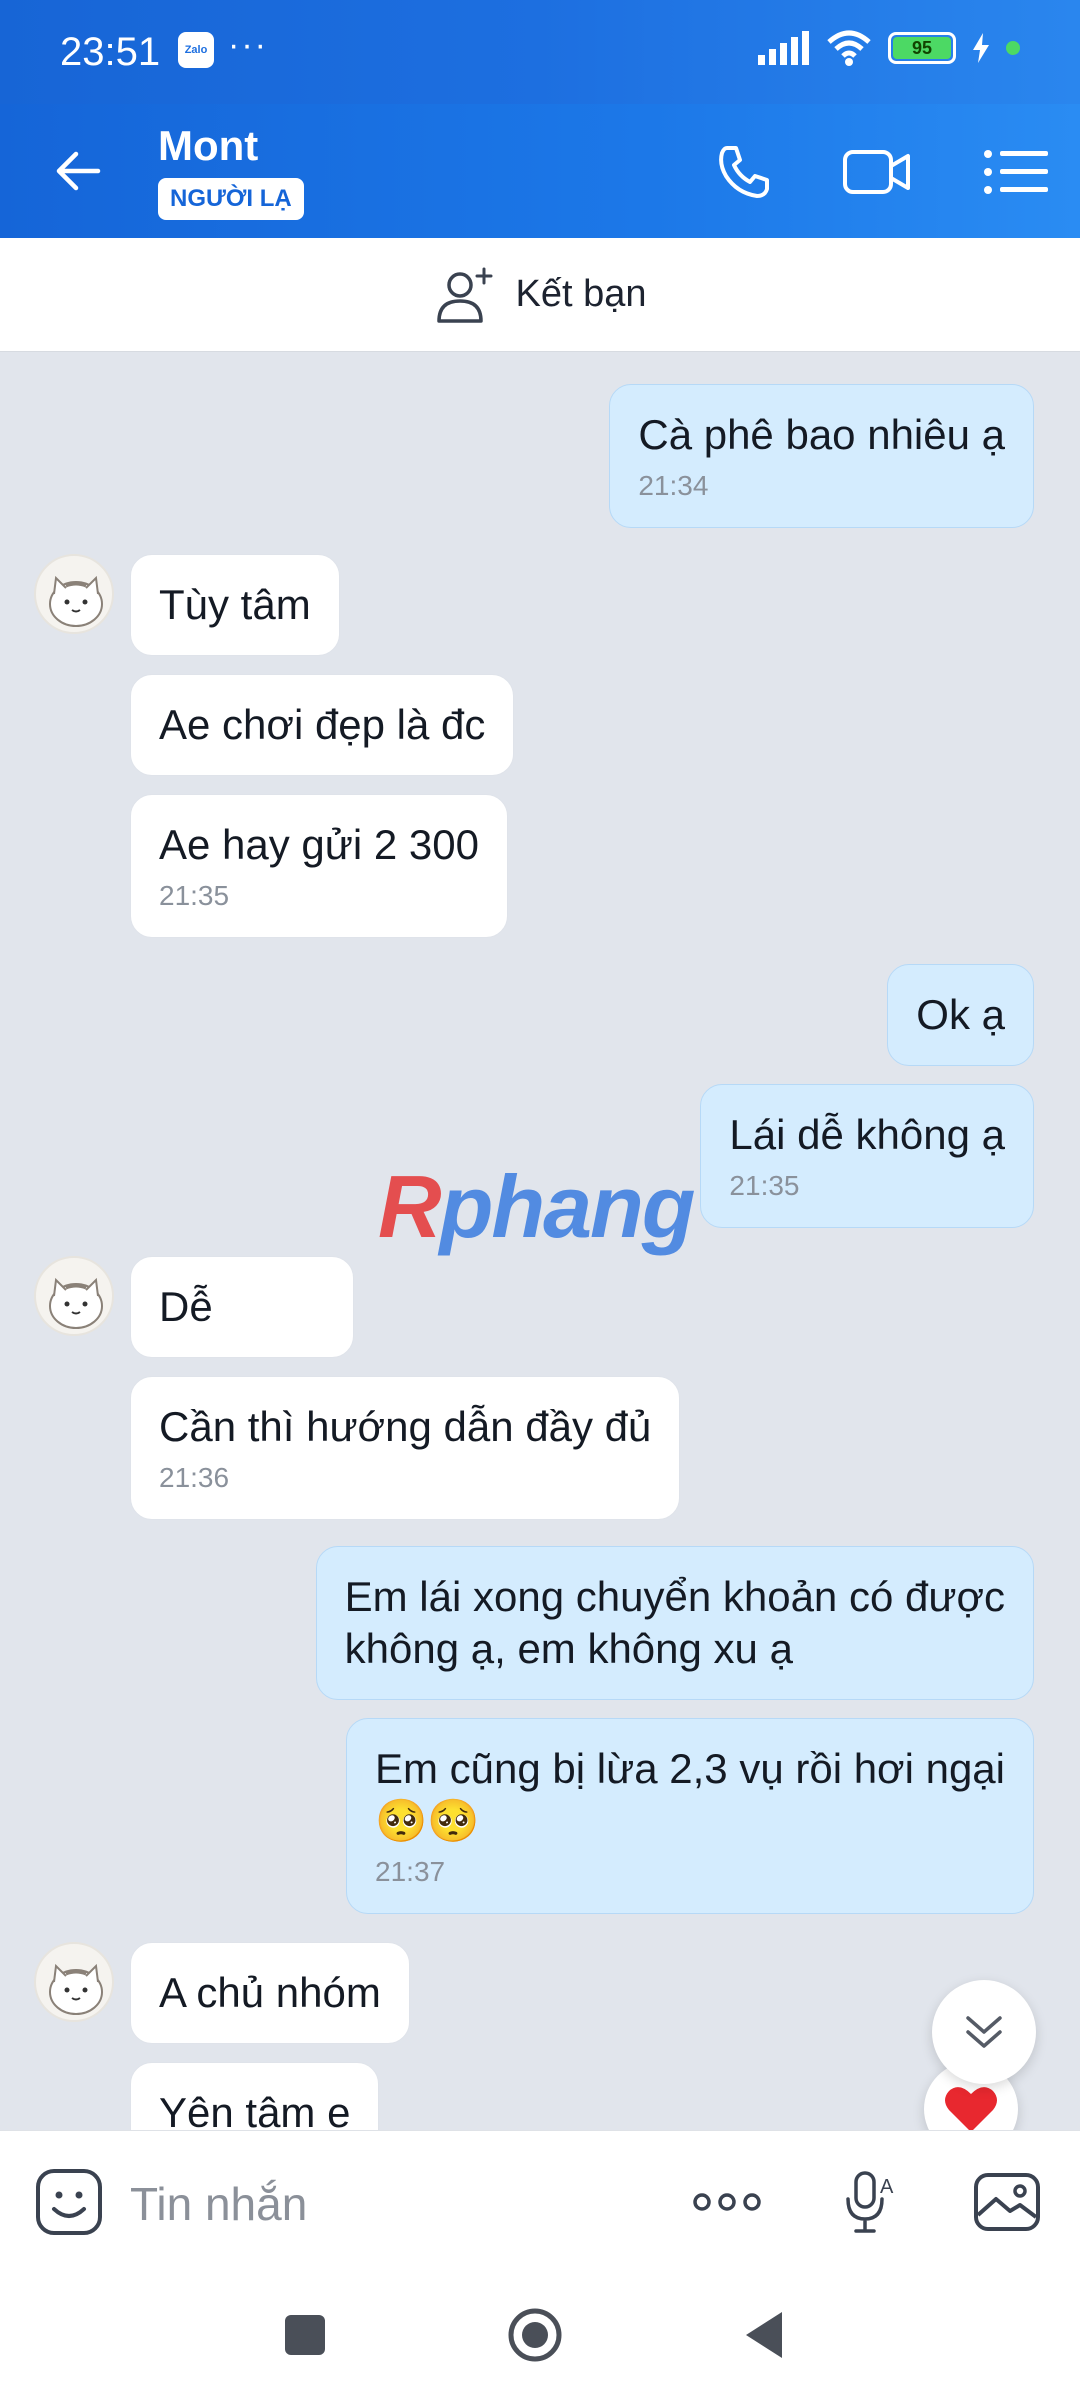  I want to click on status-time: 23:51, so click(110, 52).